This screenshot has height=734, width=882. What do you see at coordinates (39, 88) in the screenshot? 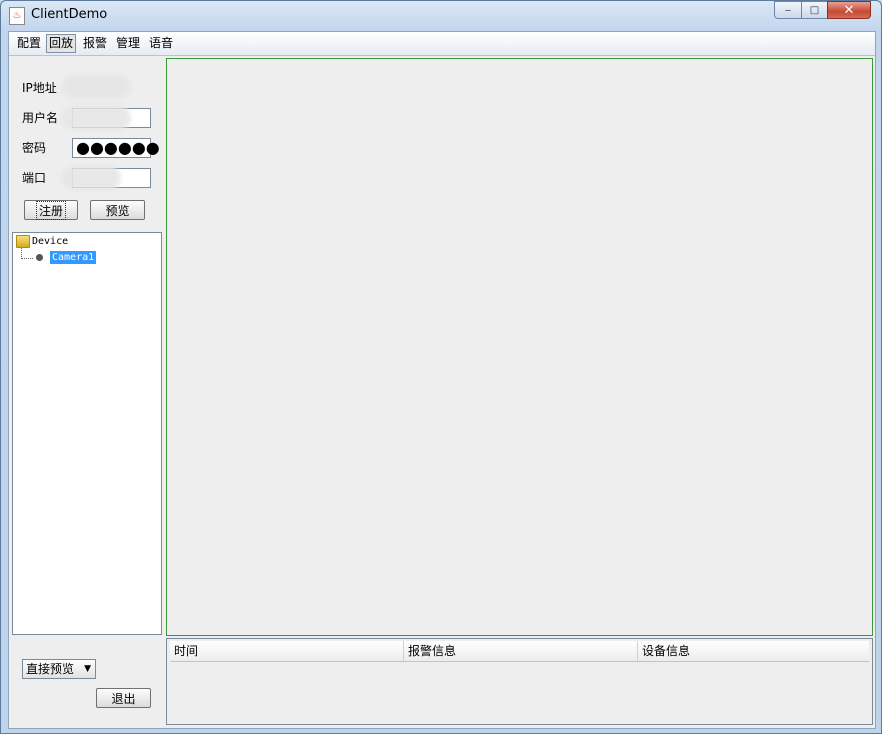
I see `ip-label: IP地址` at bounding box center [39, 88].